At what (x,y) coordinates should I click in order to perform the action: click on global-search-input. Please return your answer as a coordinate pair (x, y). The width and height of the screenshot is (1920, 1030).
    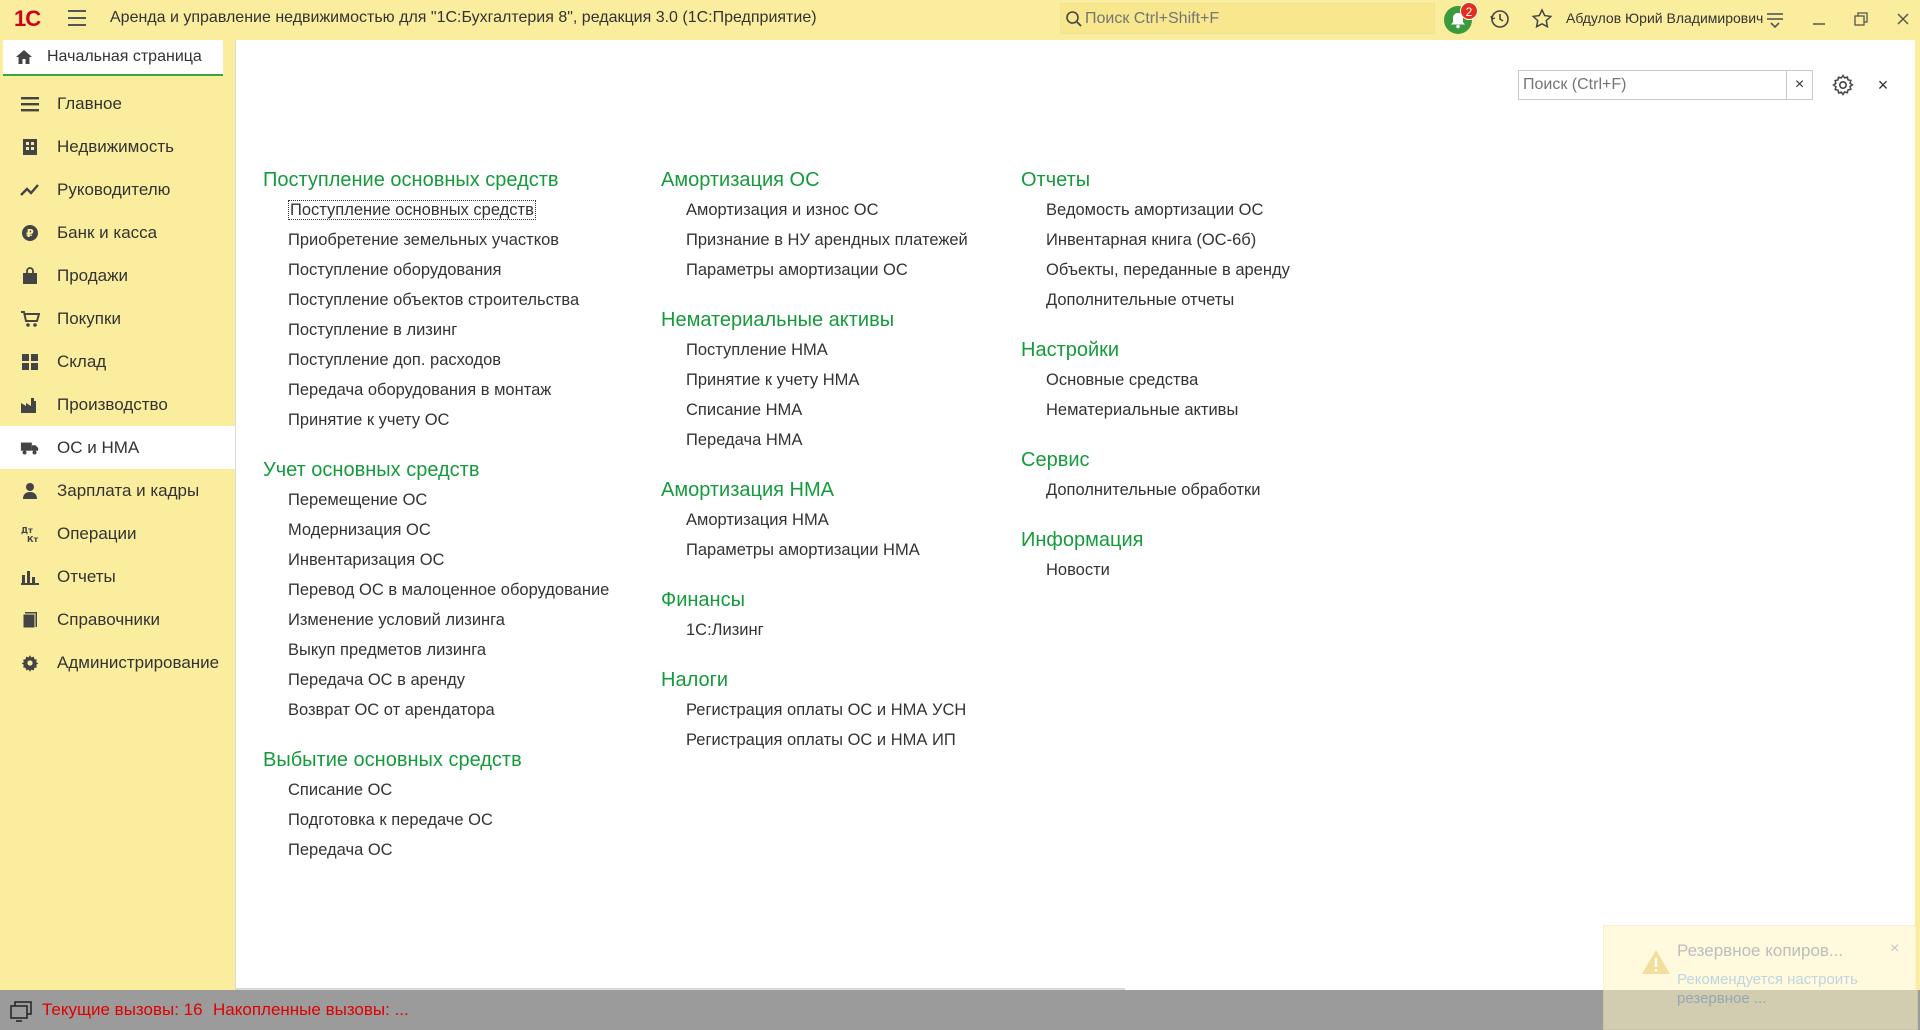
    Looking at the image, I should click on (1255, 19).